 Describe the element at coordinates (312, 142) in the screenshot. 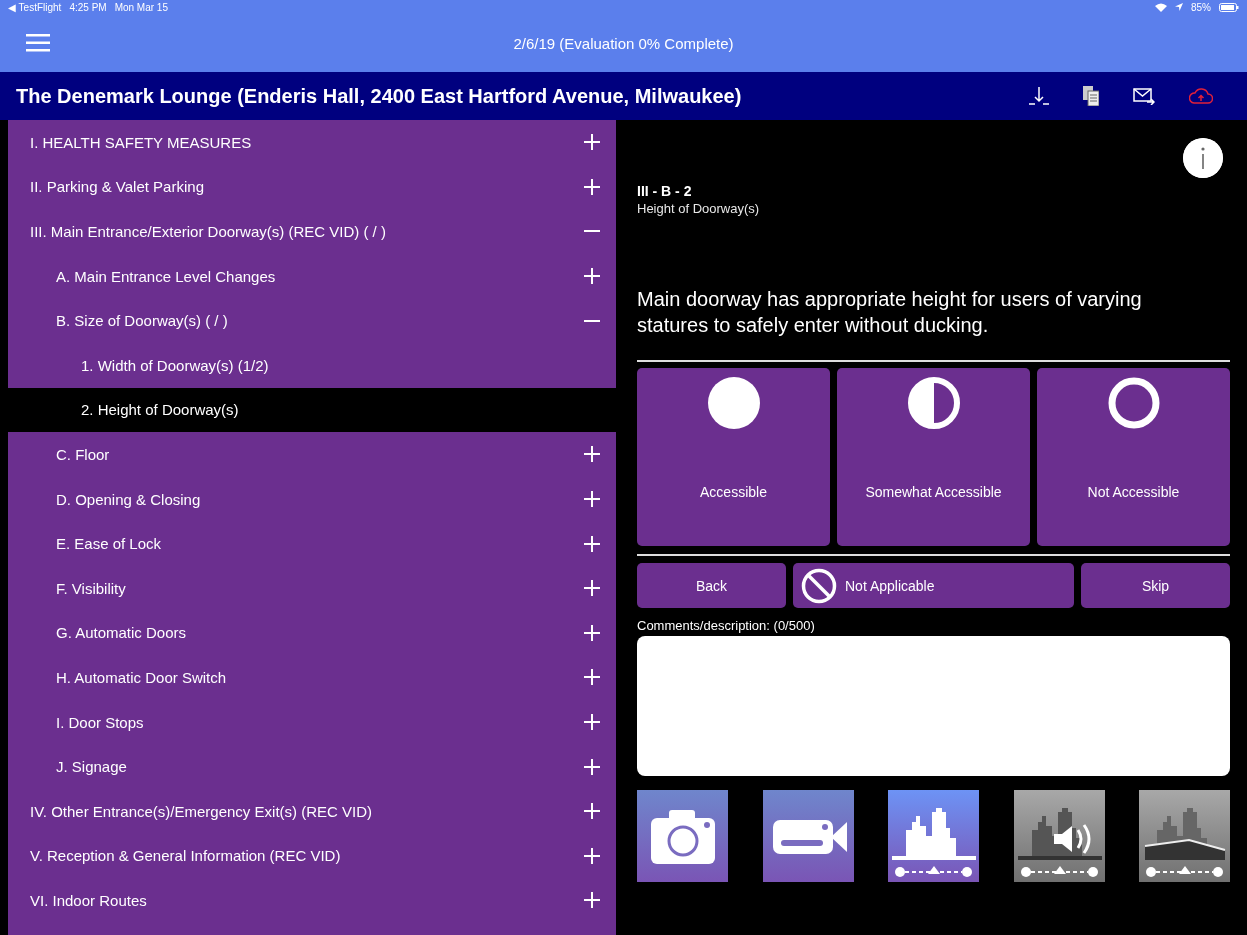

I see `sidebar-item: I. HEALTH SAFETY MEASURES` at that location.